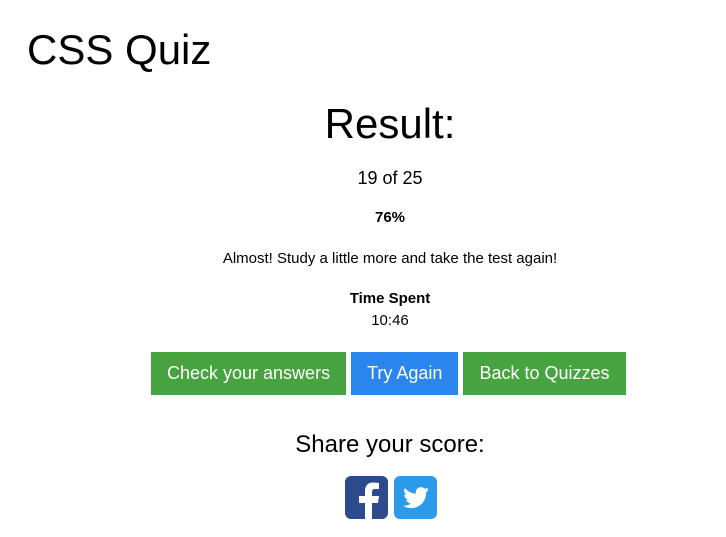 Image resolution: width=726 pixels, height=537 pixels. What do you see at coordinates (390, 320) in the screenshot?
I see `time-spent-value: 10:46` at bounding box center [390, 320].